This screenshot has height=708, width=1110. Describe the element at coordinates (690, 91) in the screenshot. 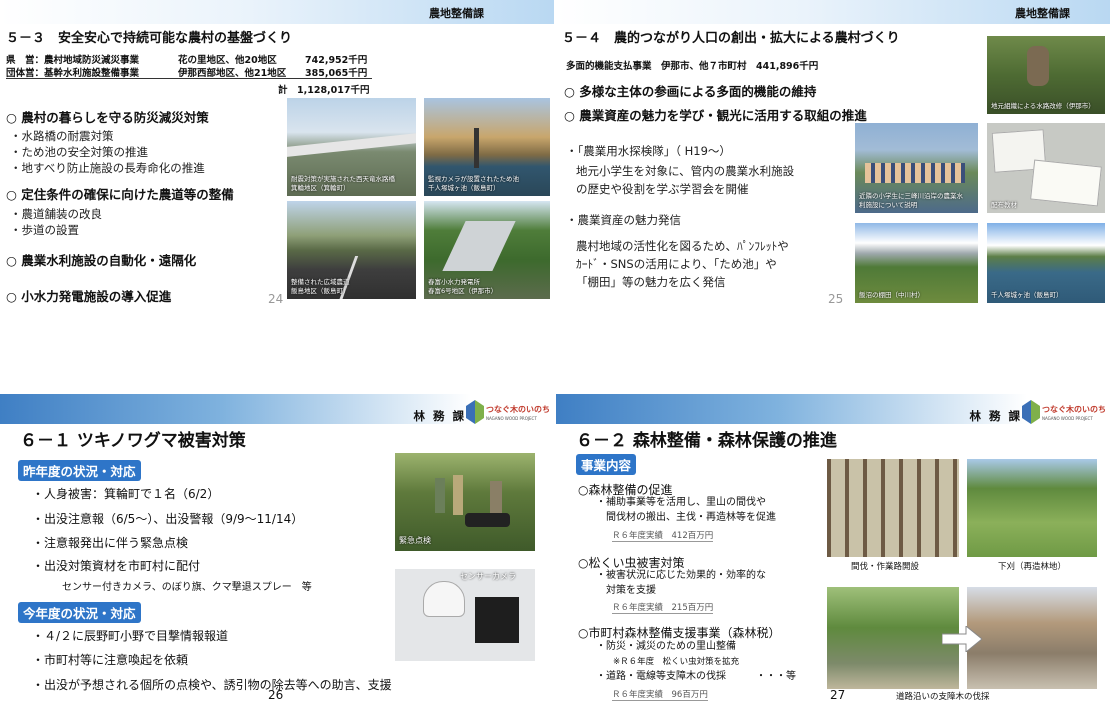

I see `heading: ○ 多様な主体の参画による多面的機能の維持` at that location.